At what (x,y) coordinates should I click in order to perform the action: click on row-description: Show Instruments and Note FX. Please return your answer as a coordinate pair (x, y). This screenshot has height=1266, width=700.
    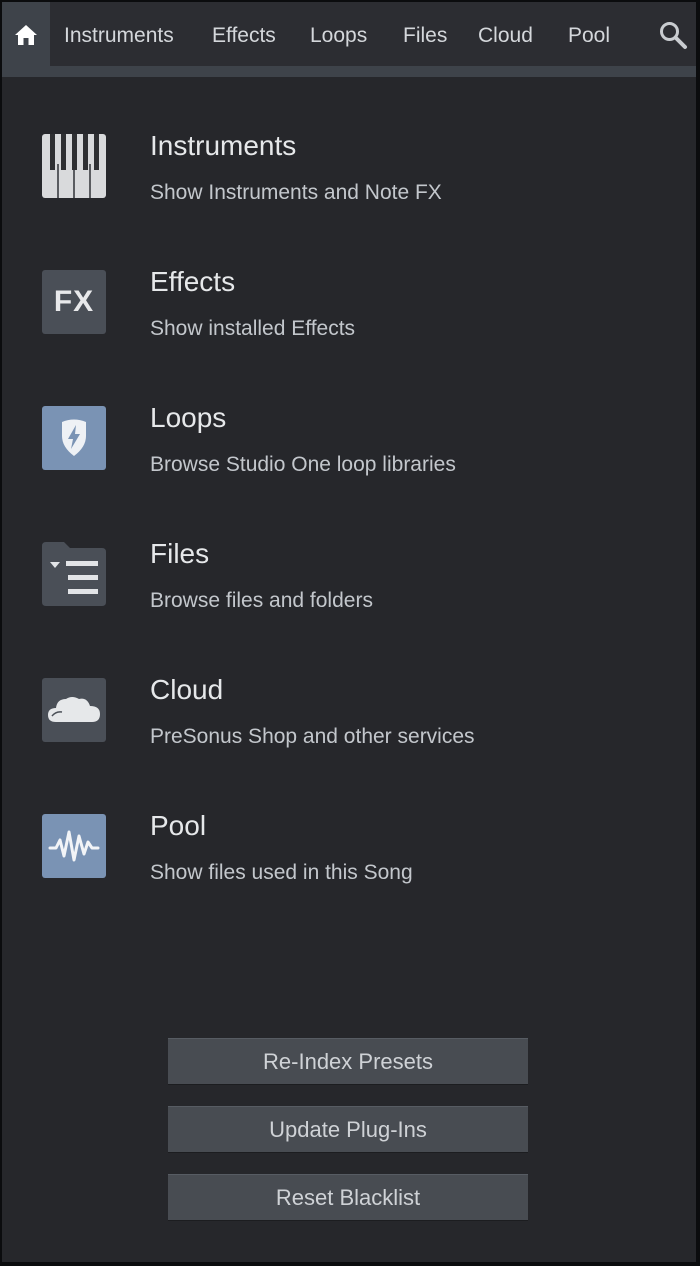
    Looking at the image, I should click on (296, 192).